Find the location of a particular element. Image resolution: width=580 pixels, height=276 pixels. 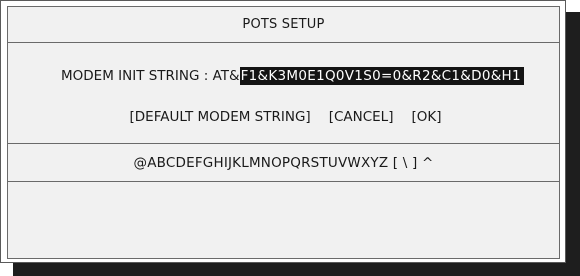

cancel-button: [CANCEL] is located at coordinates (361, 117).